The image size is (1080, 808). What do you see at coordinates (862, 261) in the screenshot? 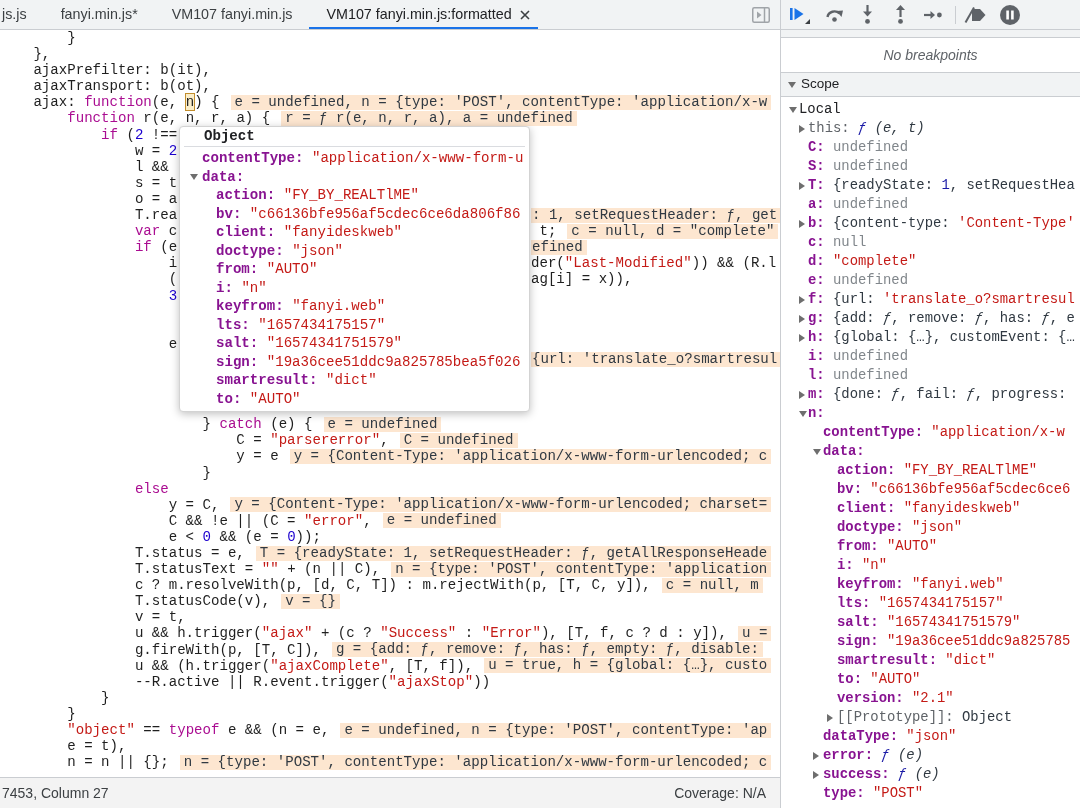
I see `scope-variable: d: "complete"` at bounding box center [862, 261].